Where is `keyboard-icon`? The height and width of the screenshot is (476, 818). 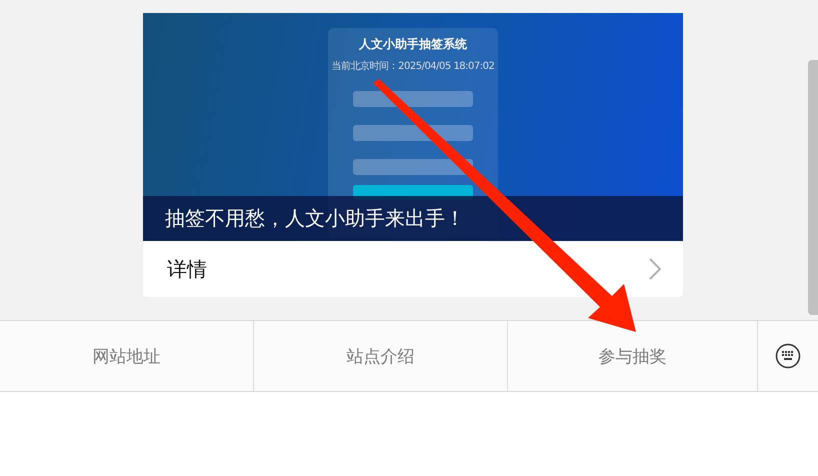 keyboard-icon is located at coordinates (788, 356).